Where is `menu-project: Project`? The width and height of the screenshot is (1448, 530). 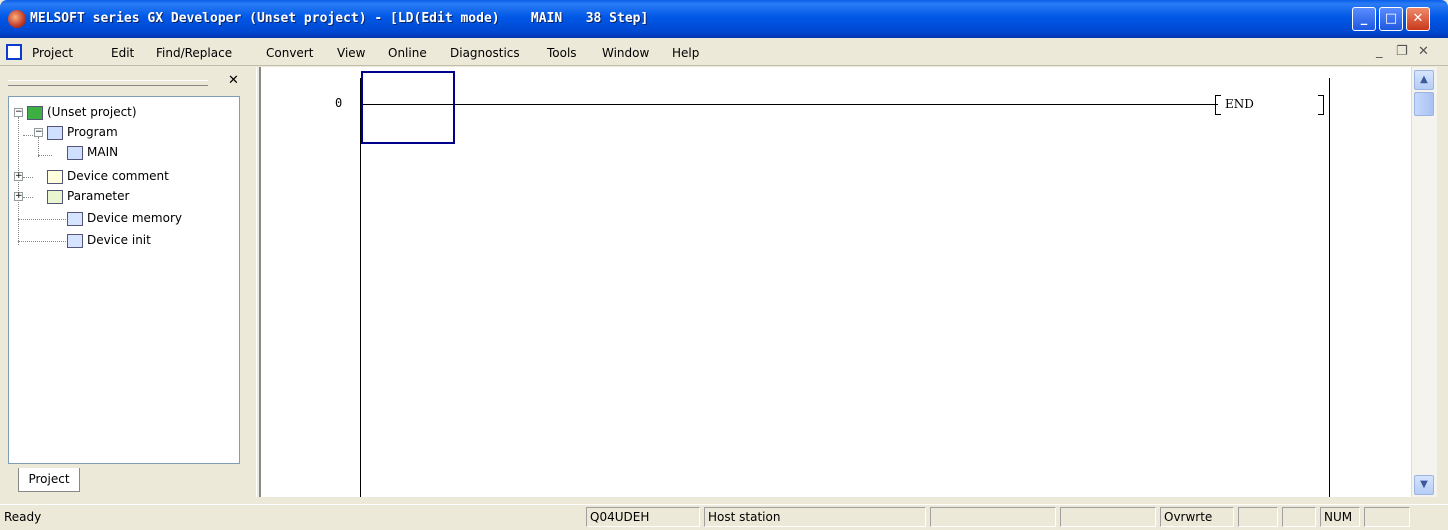
menu-project: Project is located at coordinates (52, 53).